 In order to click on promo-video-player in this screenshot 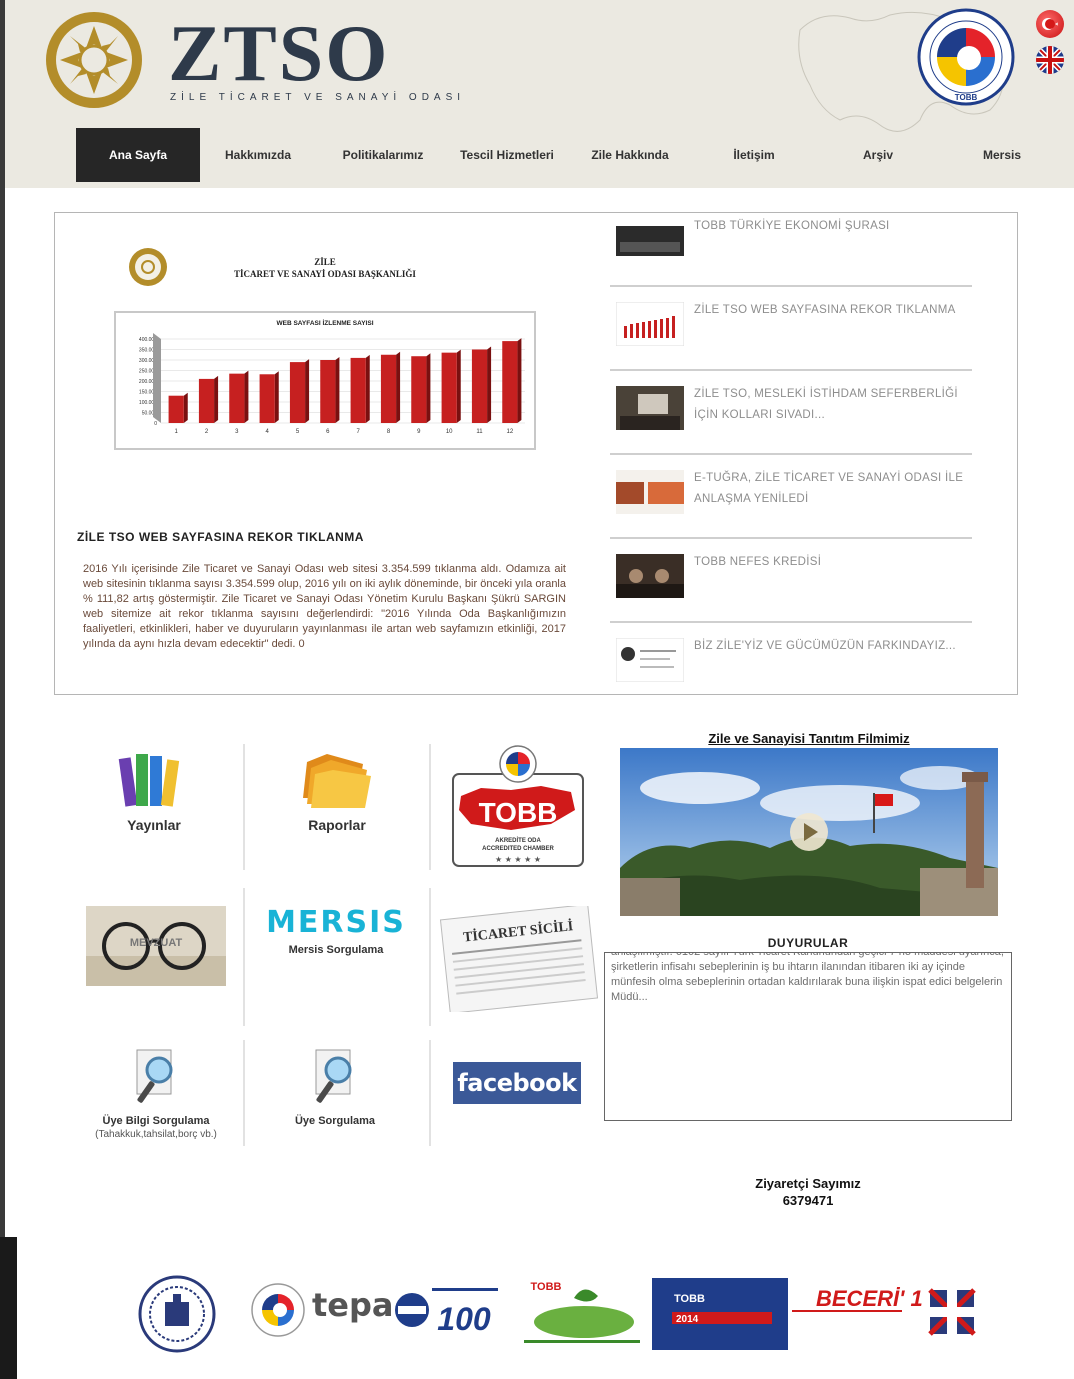, I will do `click(809, 832)`.